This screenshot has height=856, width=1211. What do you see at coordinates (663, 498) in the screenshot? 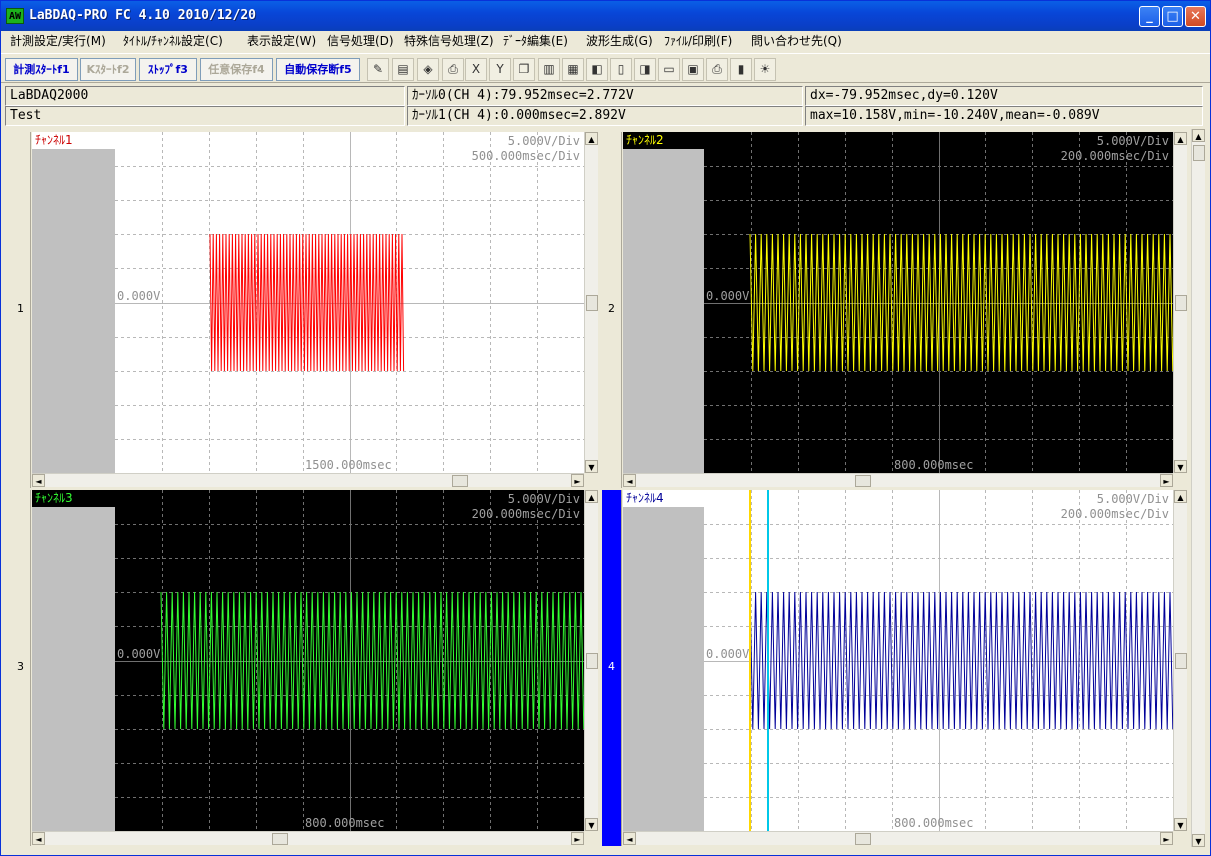
I see `channel-label: ﾁｬﾝﾈﾙ4` at bounding box center [663, 498].